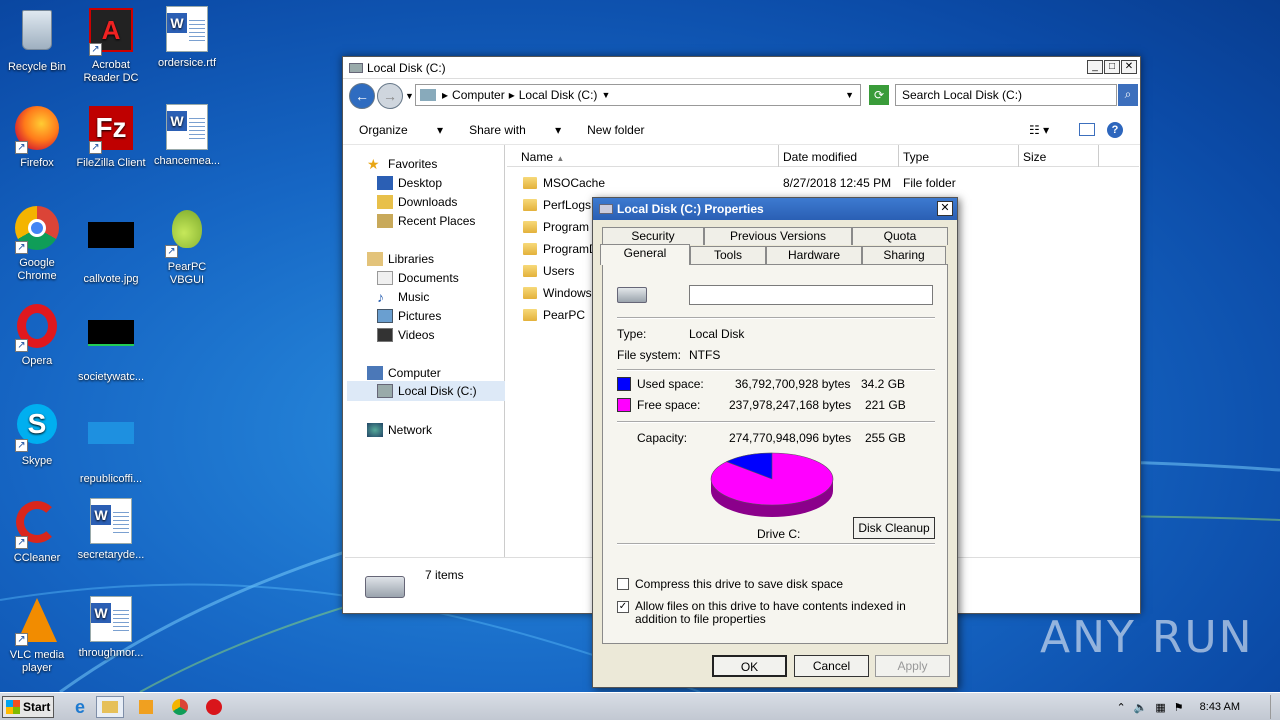 The height and width of the screenshot is (720, 1280). Describe the element at coordinates (187, 63) in the screenshot. I see `desktop-icon-label: ordersice.rtf` at that location.